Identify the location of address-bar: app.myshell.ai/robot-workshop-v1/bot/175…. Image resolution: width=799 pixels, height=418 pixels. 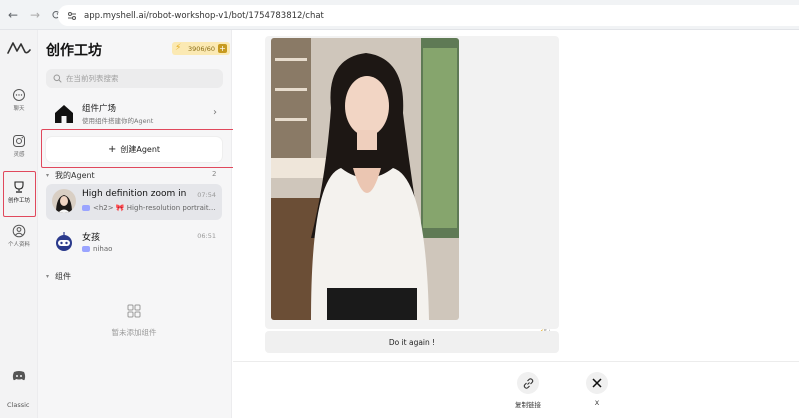
(428, 15).